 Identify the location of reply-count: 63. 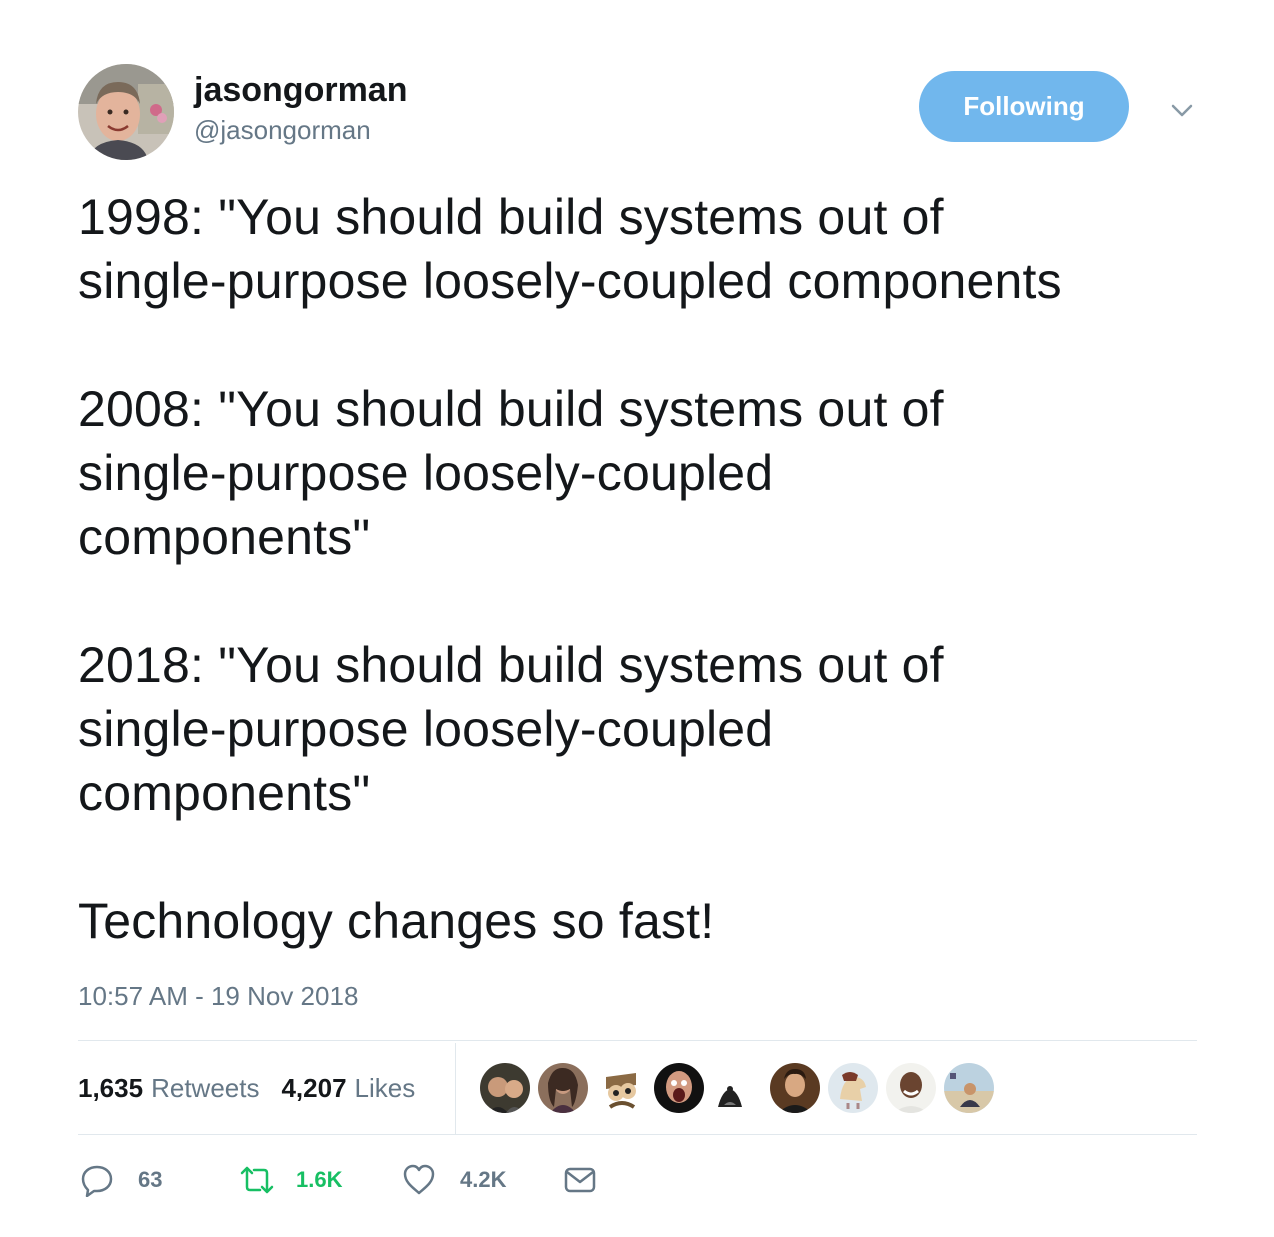
(150, 1179).